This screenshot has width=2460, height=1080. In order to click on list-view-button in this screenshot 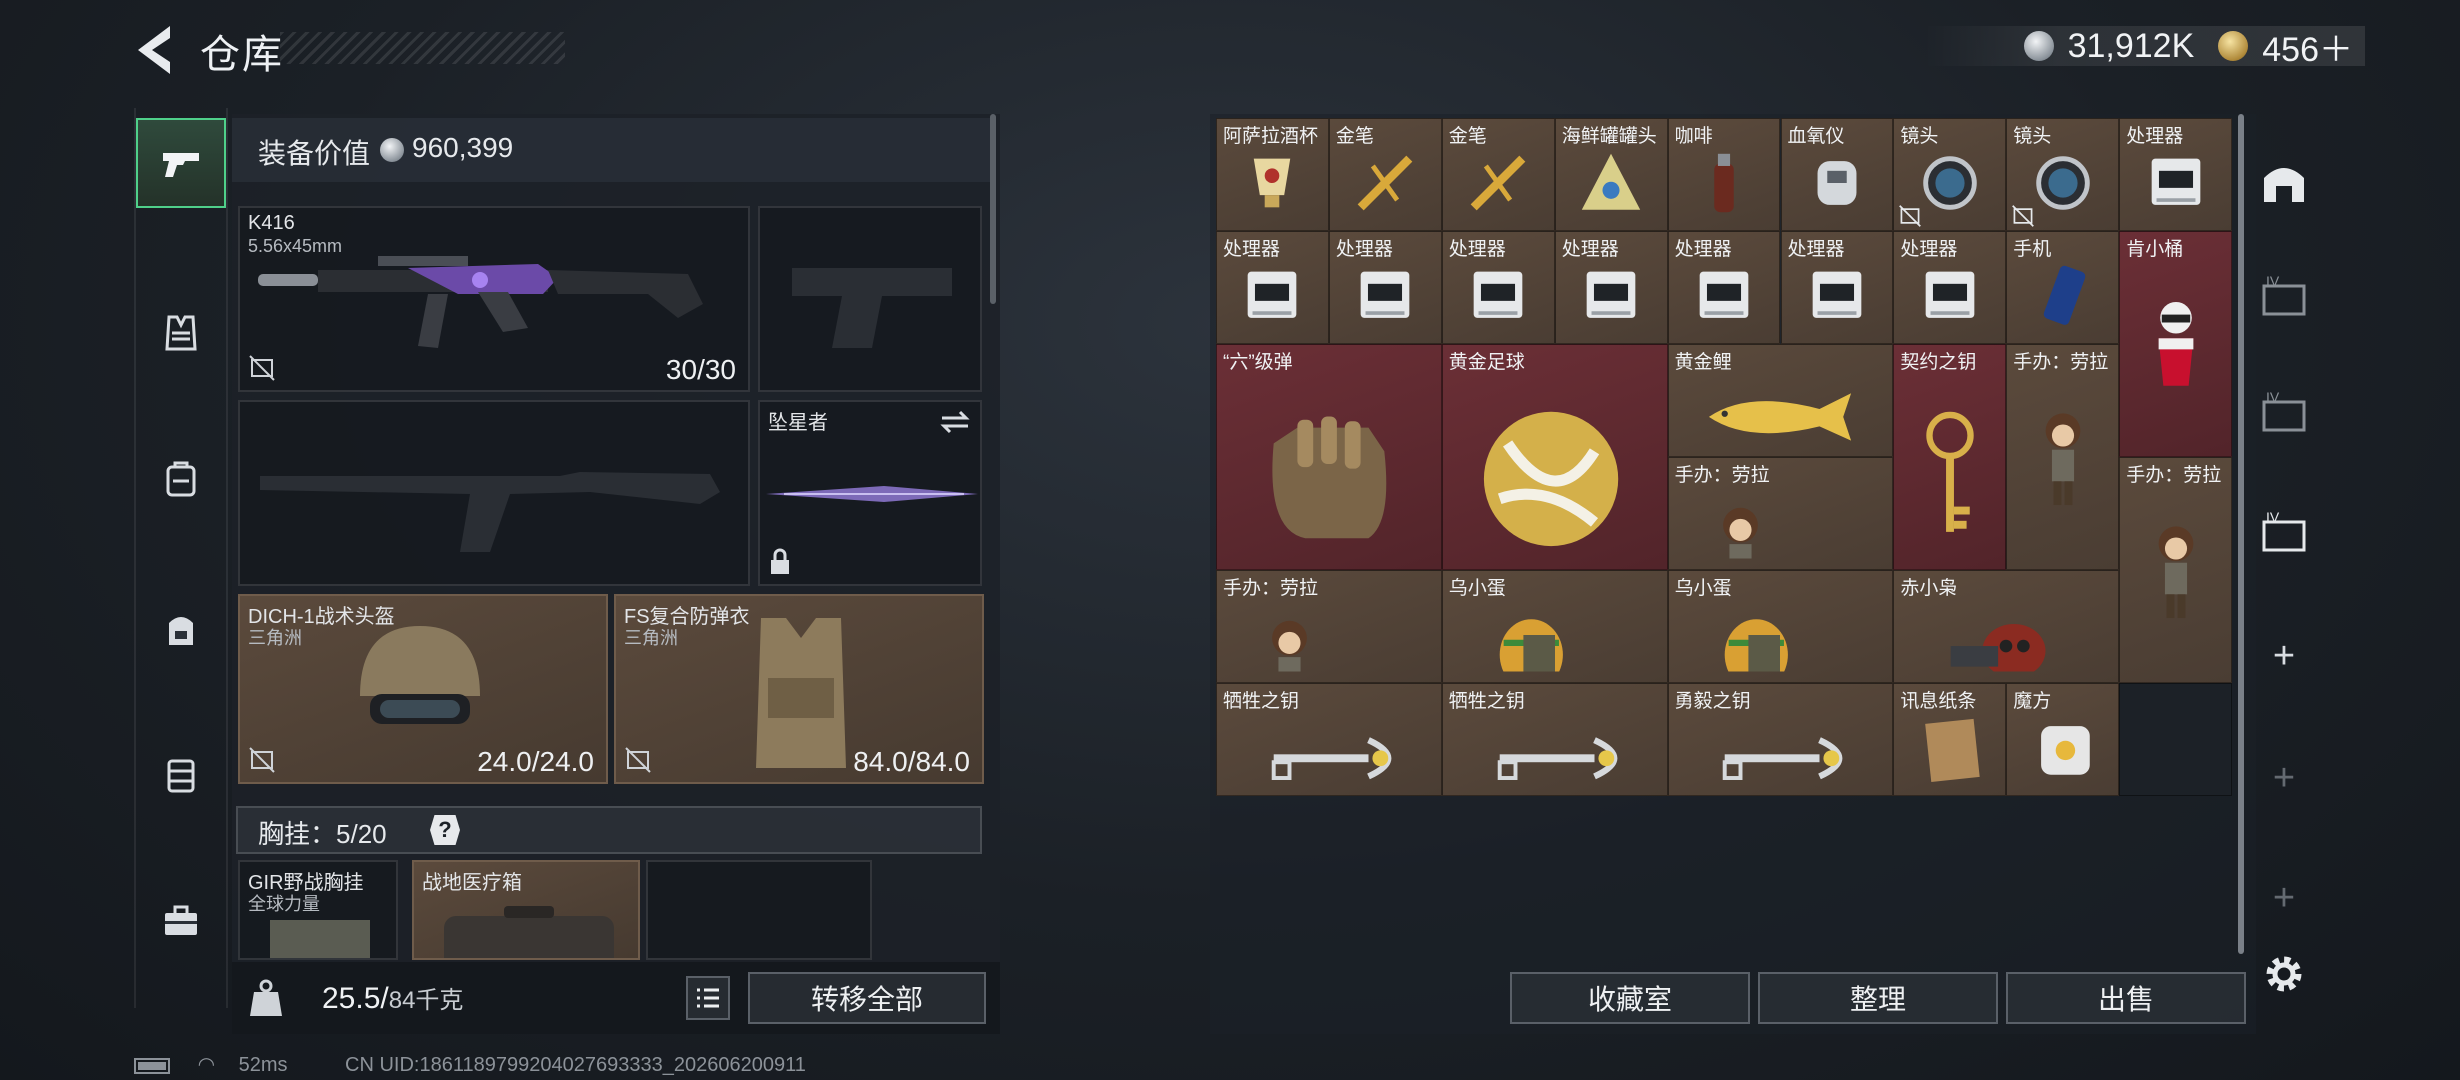, I will do `click(708, 998)`.